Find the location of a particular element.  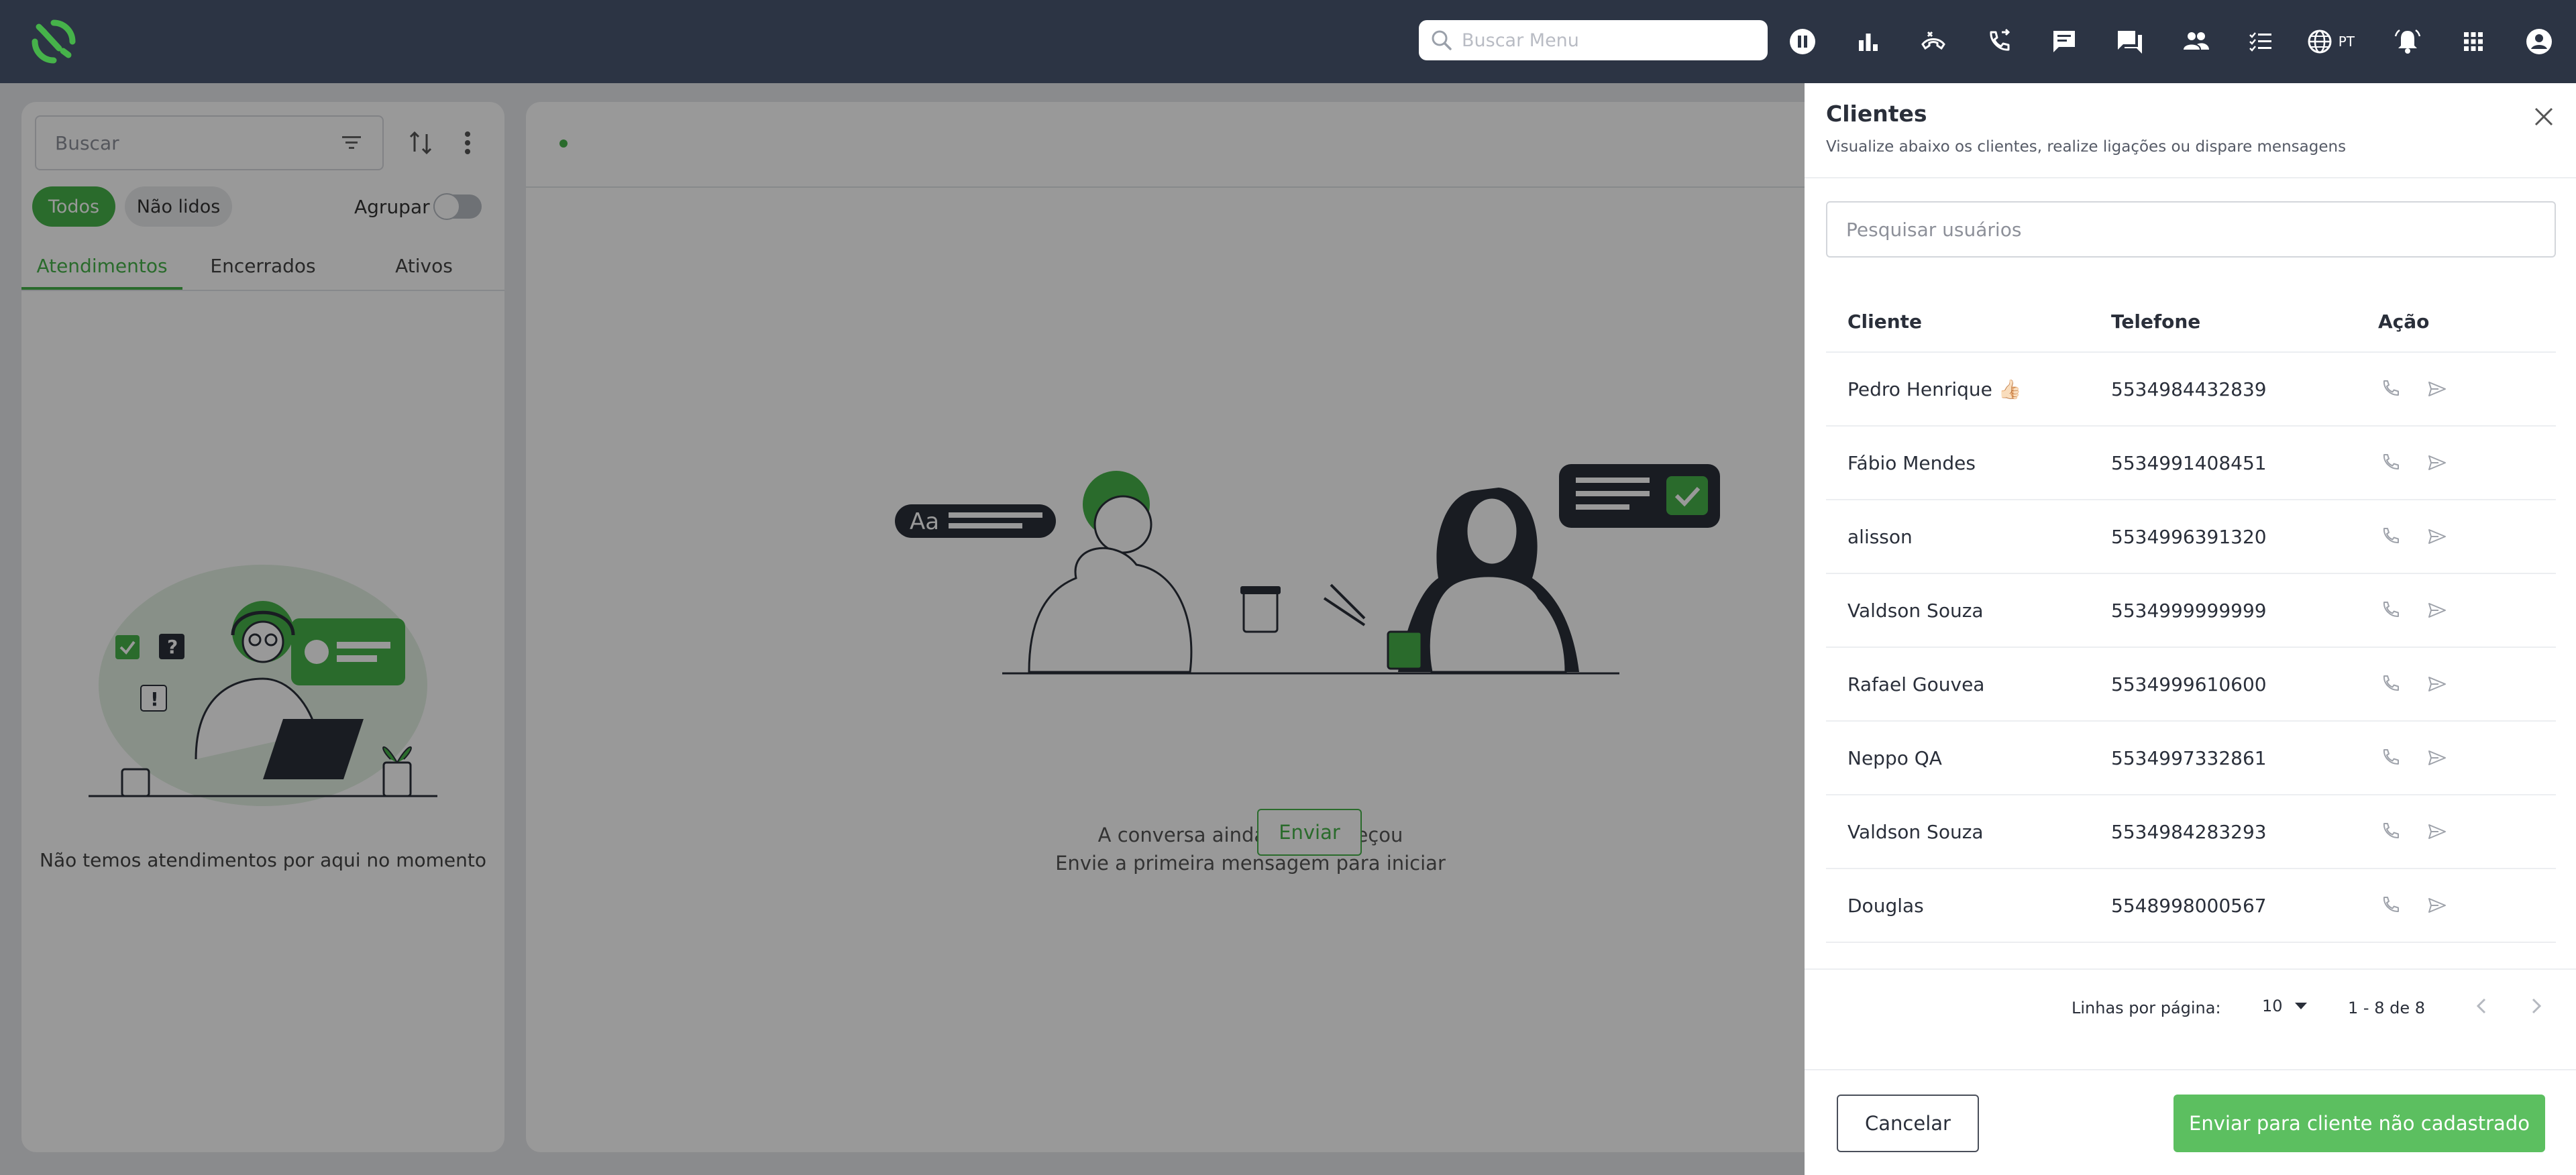

list-icon is located at coordinates (2260, 42).